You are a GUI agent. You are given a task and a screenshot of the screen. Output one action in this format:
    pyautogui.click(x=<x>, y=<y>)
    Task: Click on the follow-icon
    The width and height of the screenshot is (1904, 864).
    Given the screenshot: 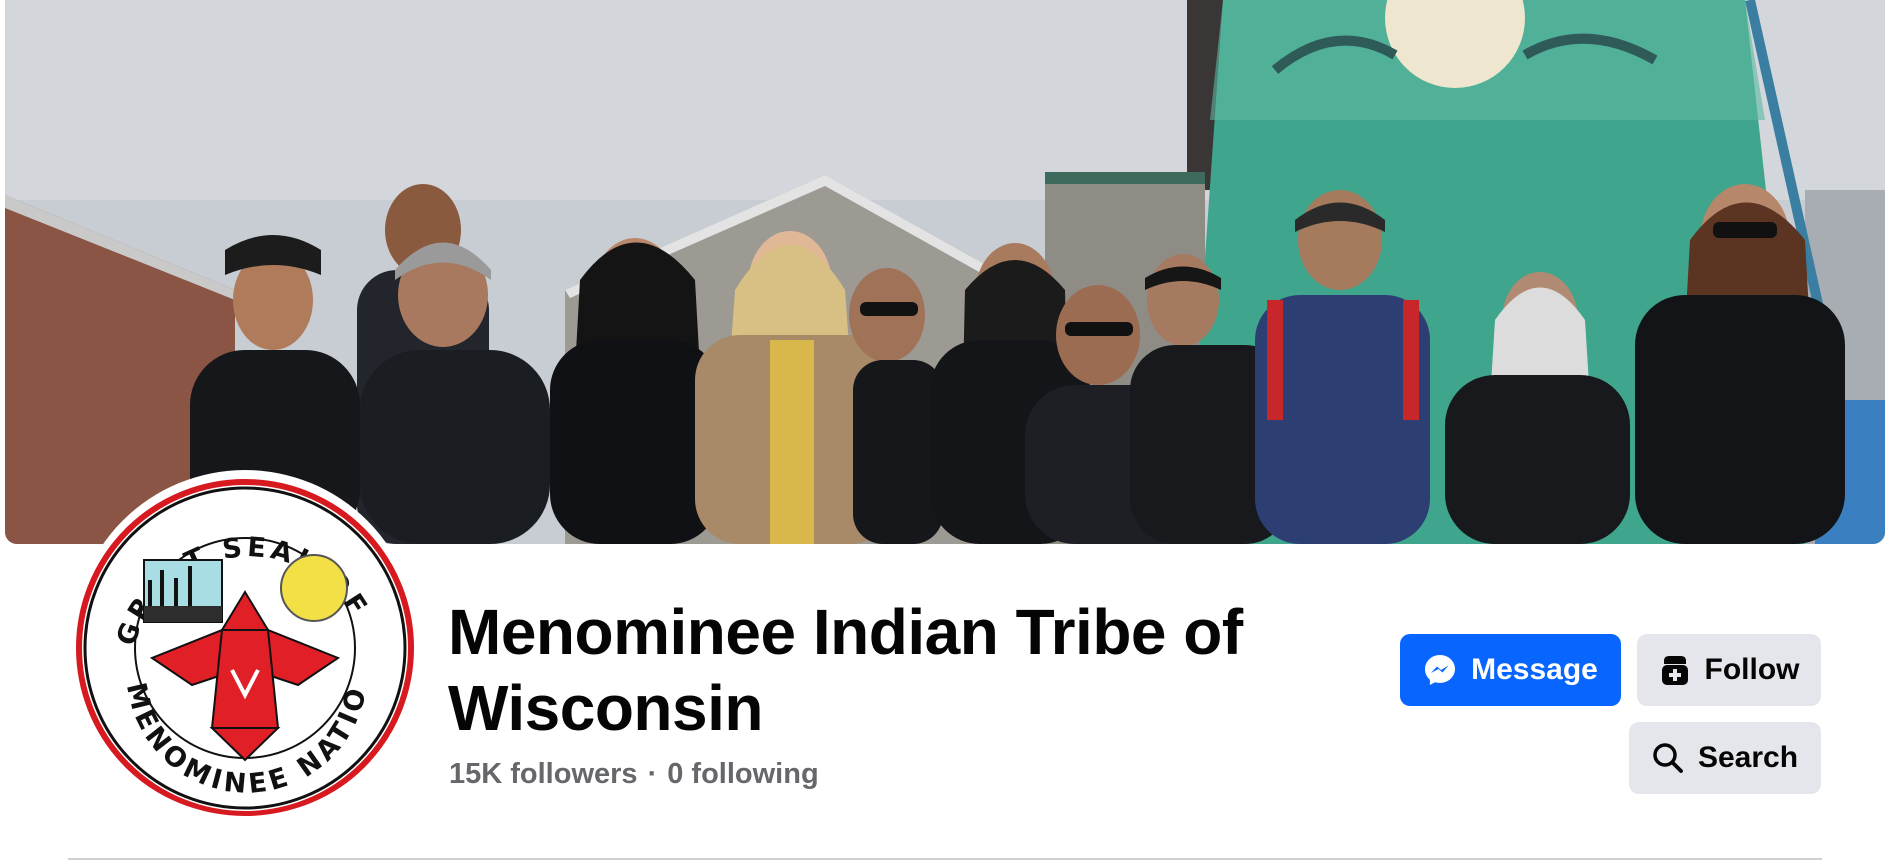 What is the action you would take?
    pyautogui.click(x=1675, y=670)
    